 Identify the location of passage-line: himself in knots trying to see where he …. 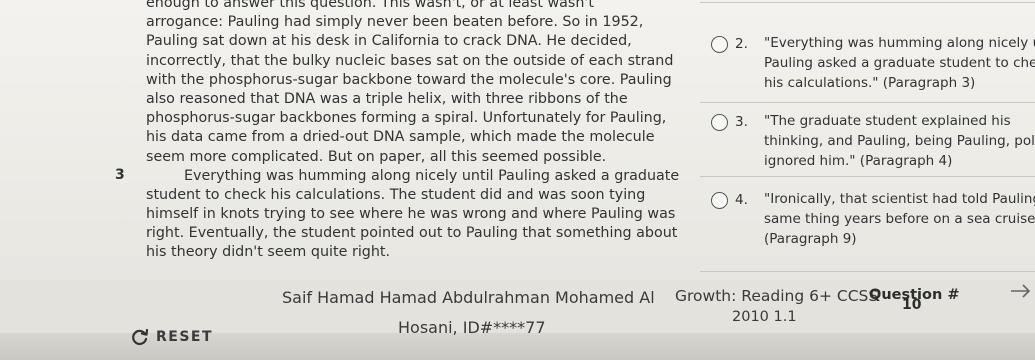
(411, 214).